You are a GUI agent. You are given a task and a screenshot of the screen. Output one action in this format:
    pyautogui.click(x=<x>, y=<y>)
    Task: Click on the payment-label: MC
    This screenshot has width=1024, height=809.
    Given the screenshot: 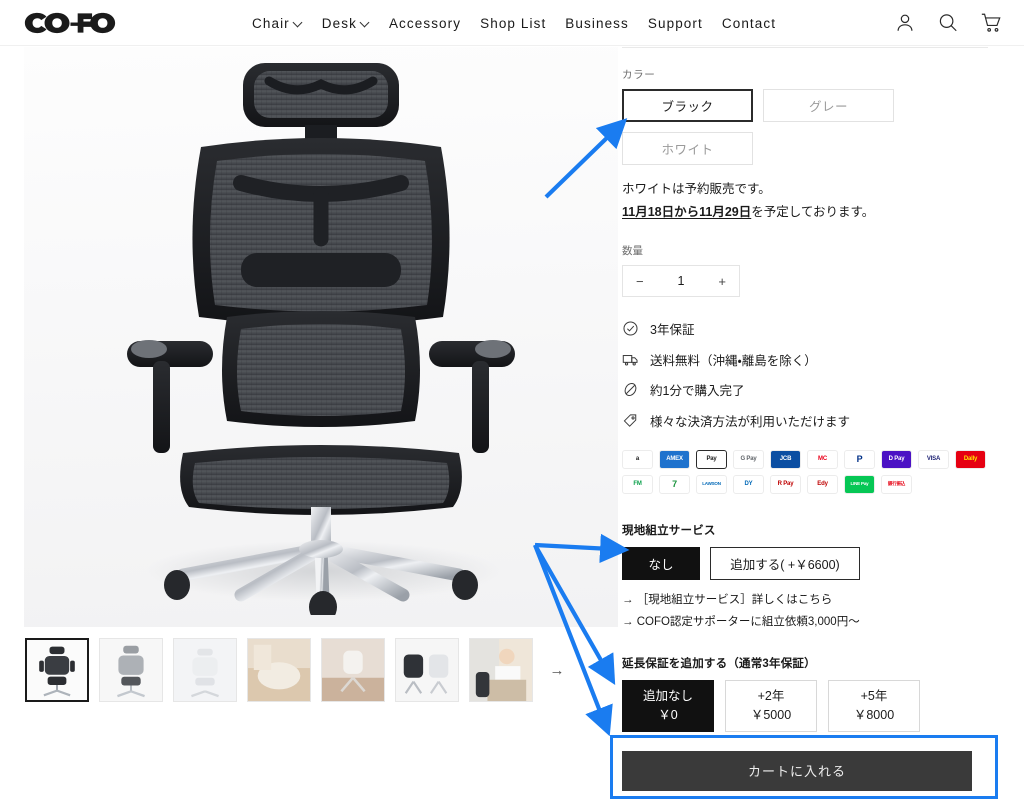 What is the action you would take?
    pyautogui.click(x=822, y=459)
    